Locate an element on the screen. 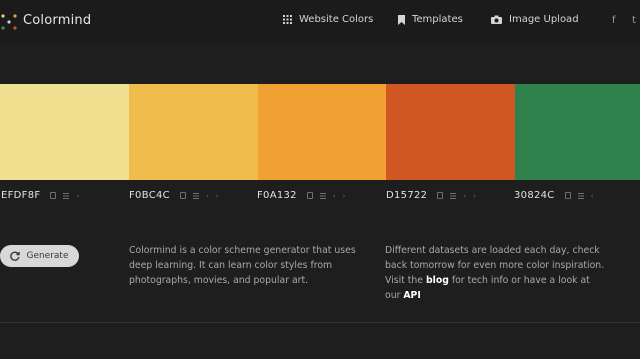 The height and width of the screenshot is (359, 640). nav-website-colors-label: Website Colors is located at coordinates (336, 19).